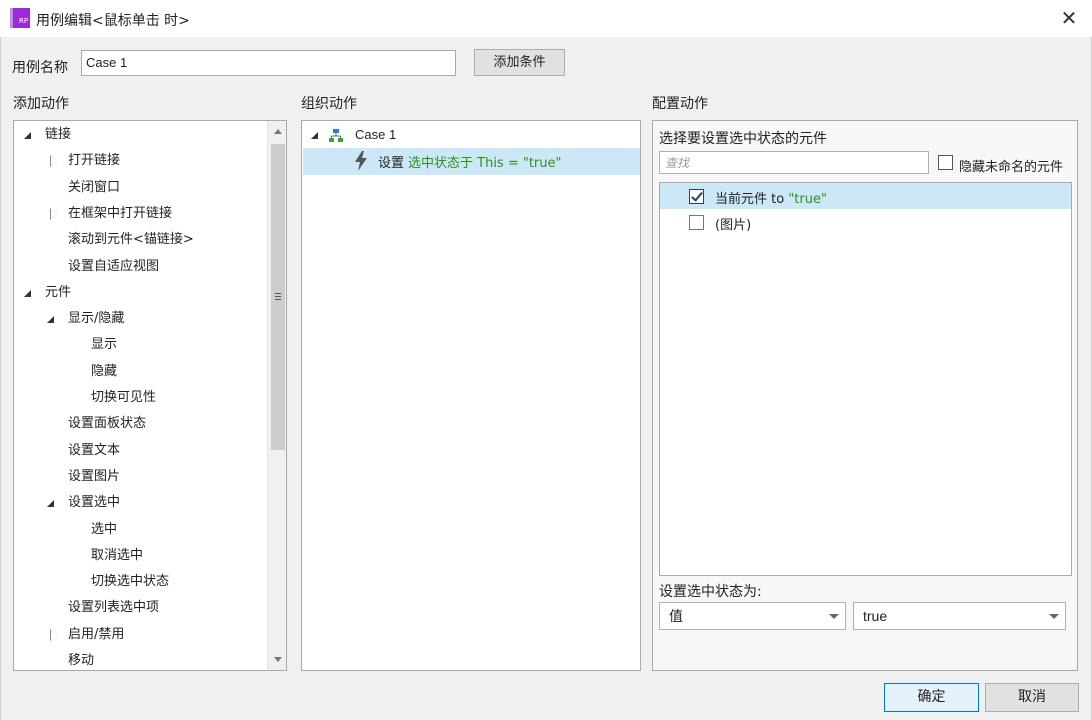 The image size is (1092, 720). I want to click on element-row-image: (图片), so click(865, 222).